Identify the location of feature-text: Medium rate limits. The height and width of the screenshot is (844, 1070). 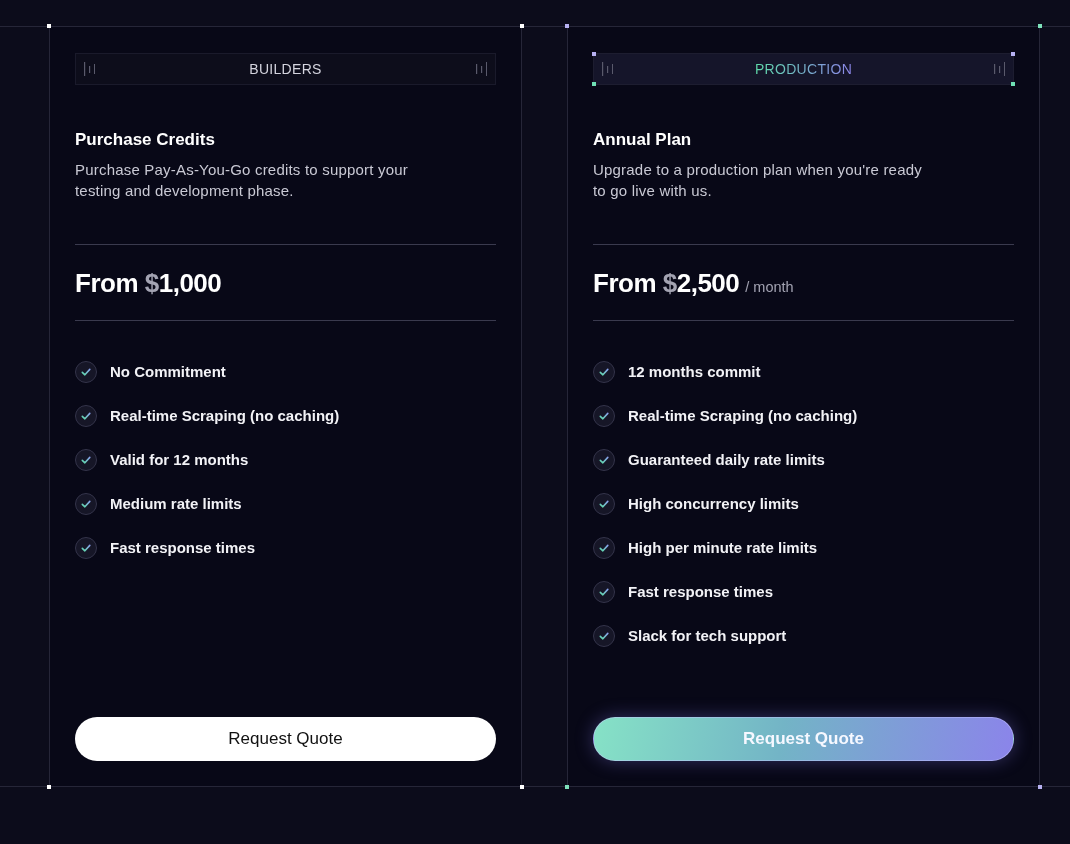
(176, 503).